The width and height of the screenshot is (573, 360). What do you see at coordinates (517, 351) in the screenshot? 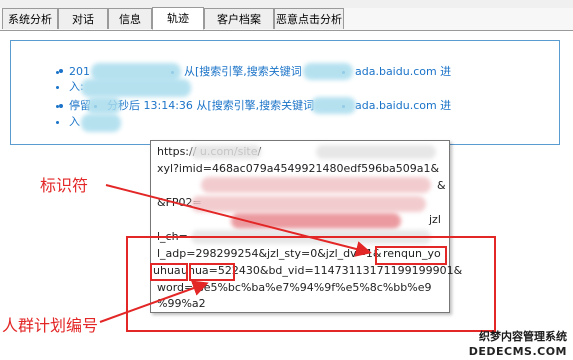
I see `watermark-domain: DEDECMS.COM` at bounding box center [517, 351].